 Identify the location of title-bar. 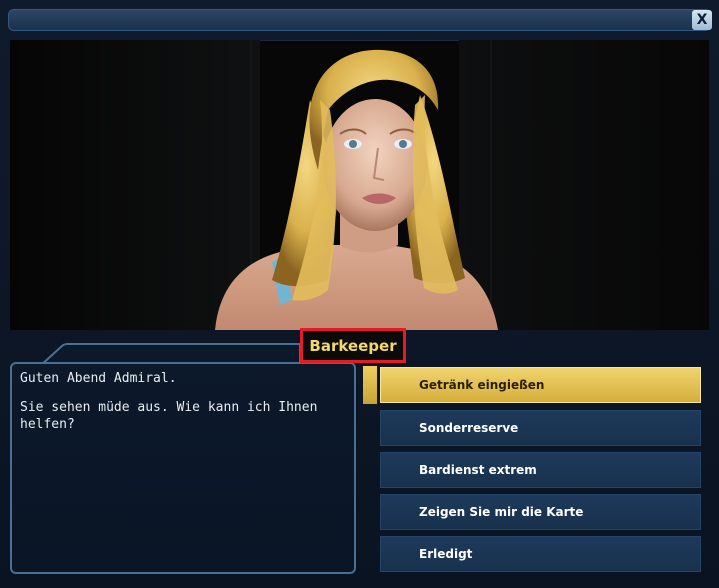
(359, 20).